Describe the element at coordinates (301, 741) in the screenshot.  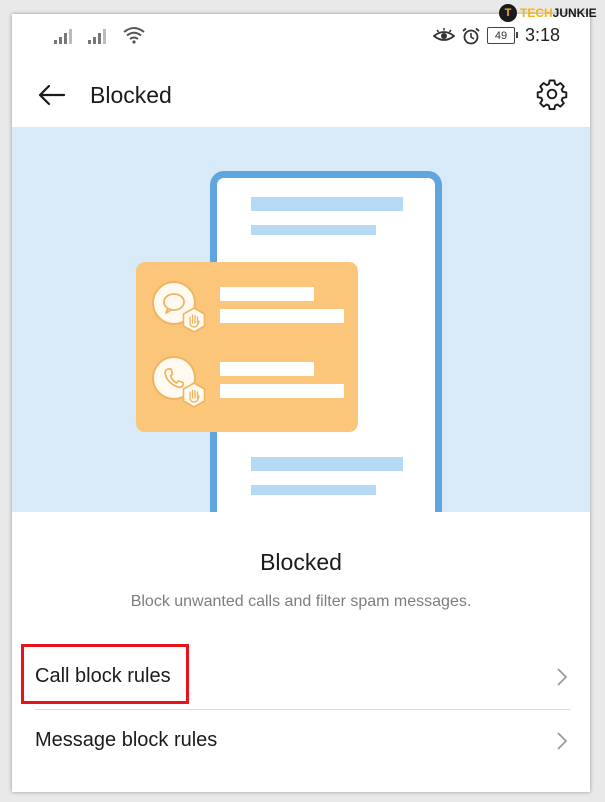
I see `message-block-rules-item: Message block rules` at that location.